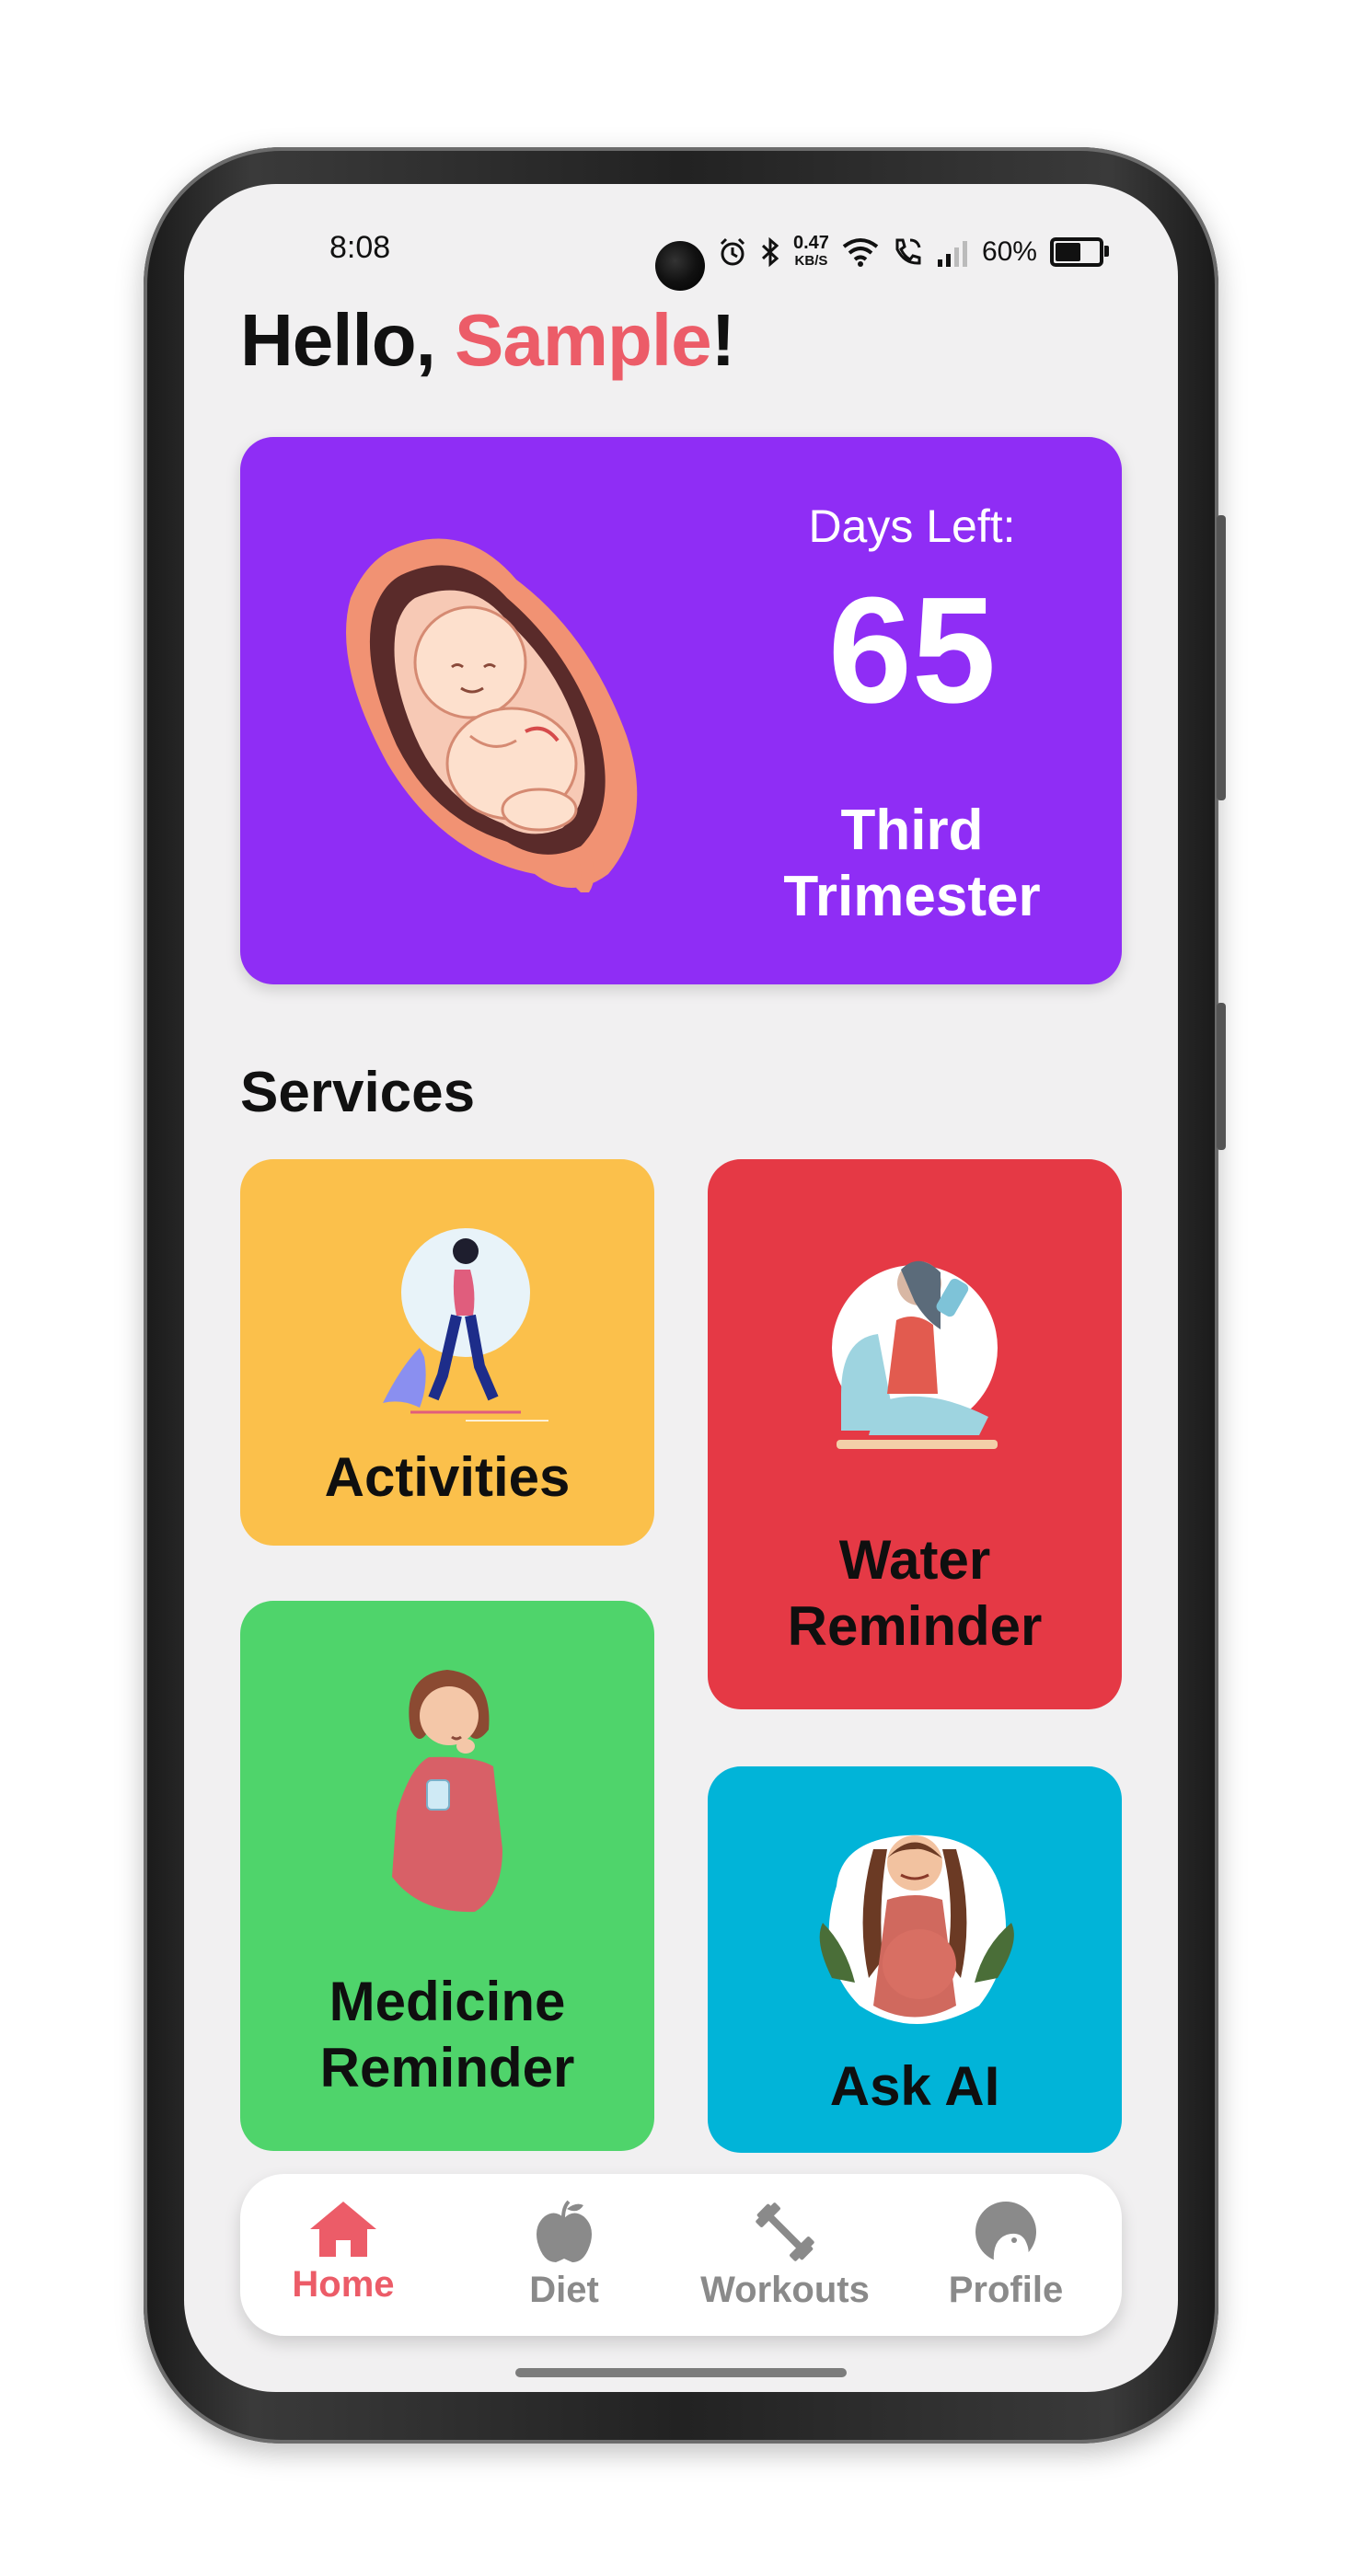  Describe the element at coordinates (681, 2255) in the screenshot. I see `bottom-navigation: Home Diet Workouts Profile` at that location.